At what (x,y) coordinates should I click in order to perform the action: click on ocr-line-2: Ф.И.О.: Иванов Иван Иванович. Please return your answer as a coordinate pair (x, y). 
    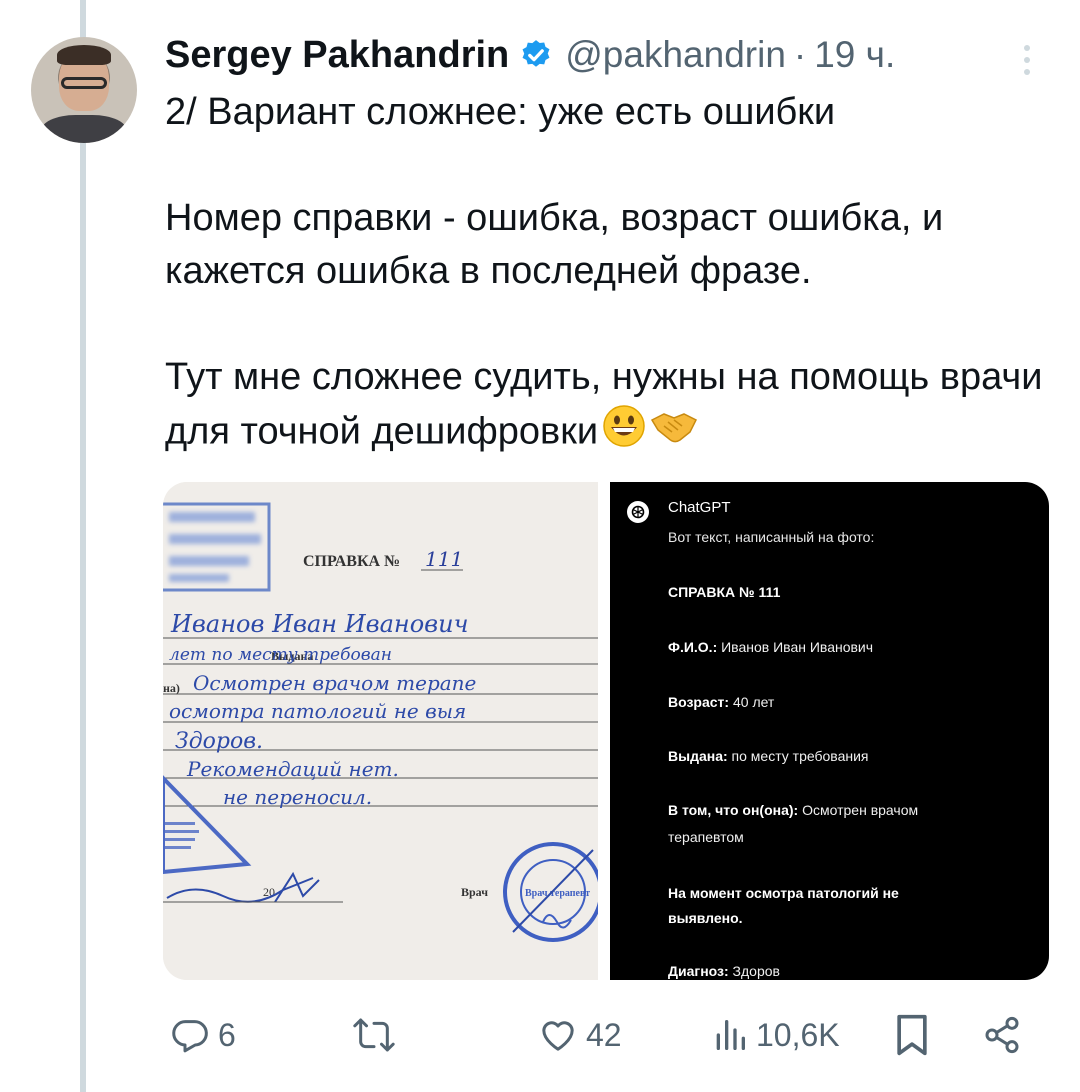
    Looking at the image, I should click on (770, 647).